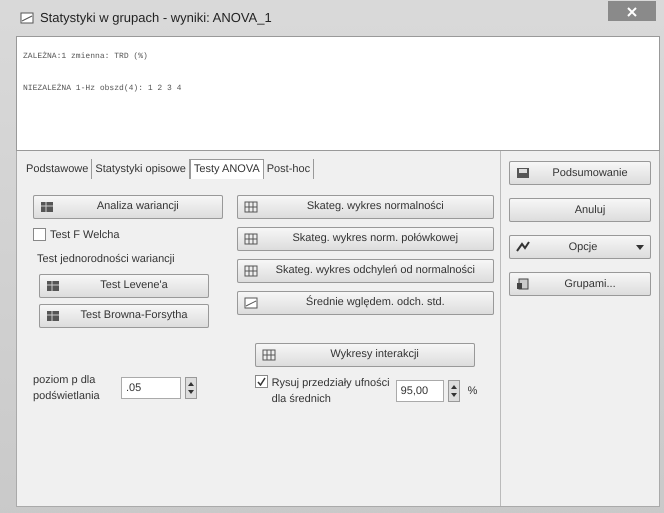 Image resolution: width=664 pixels, height=513 pixels. What do you see at coordinates (128, 206) in the screenshot?
I see `button: Analiza wariancji` at bounding box center [128, 206].